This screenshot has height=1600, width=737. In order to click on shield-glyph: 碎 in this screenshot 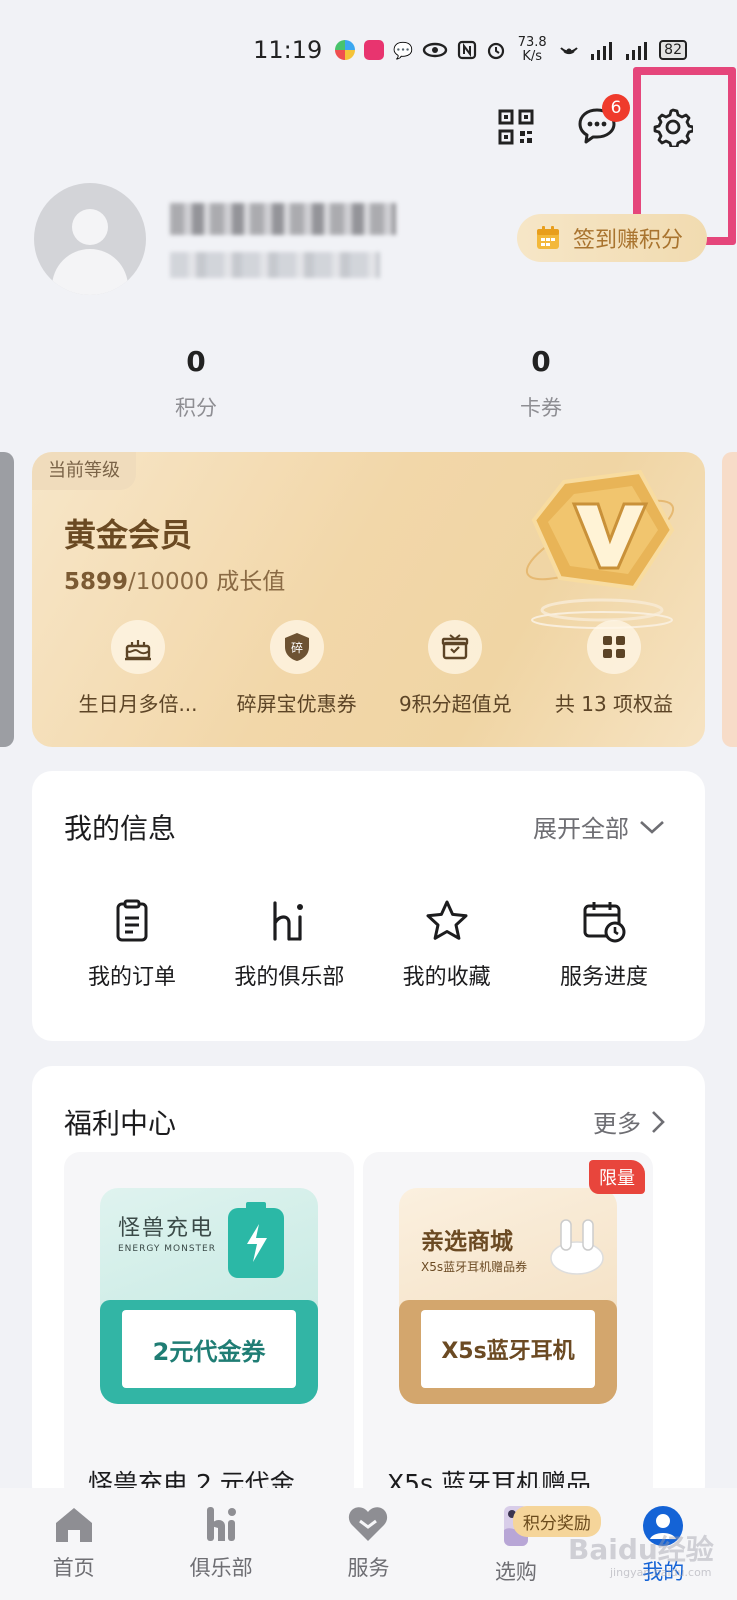, I will do `click(297, 647)`.